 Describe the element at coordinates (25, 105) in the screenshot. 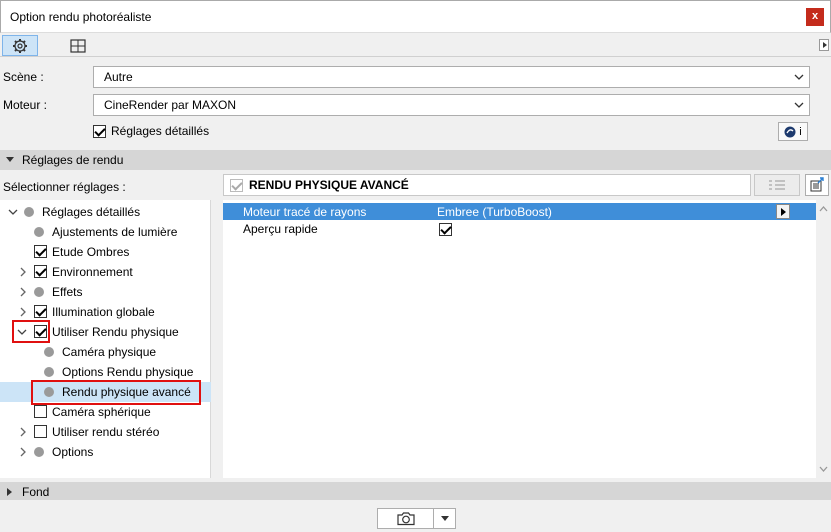

I see `engine-label: Moteur :` at that location.